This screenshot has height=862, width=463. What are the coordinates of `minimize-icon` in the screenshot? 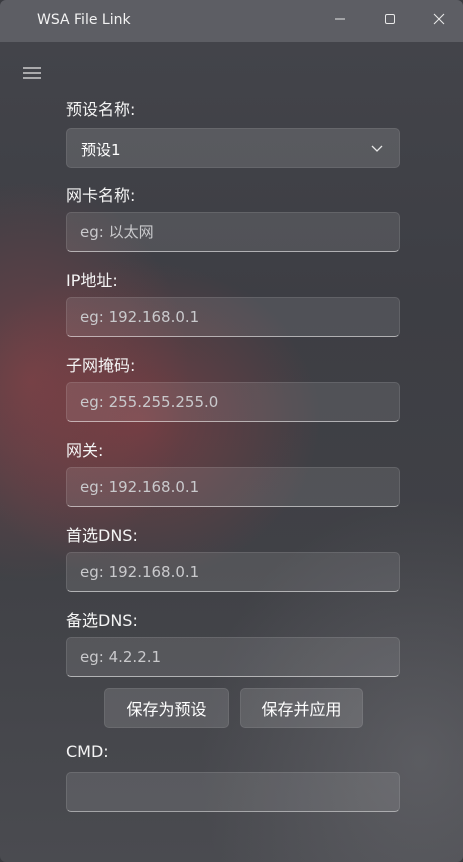 It's located at (340, 19).